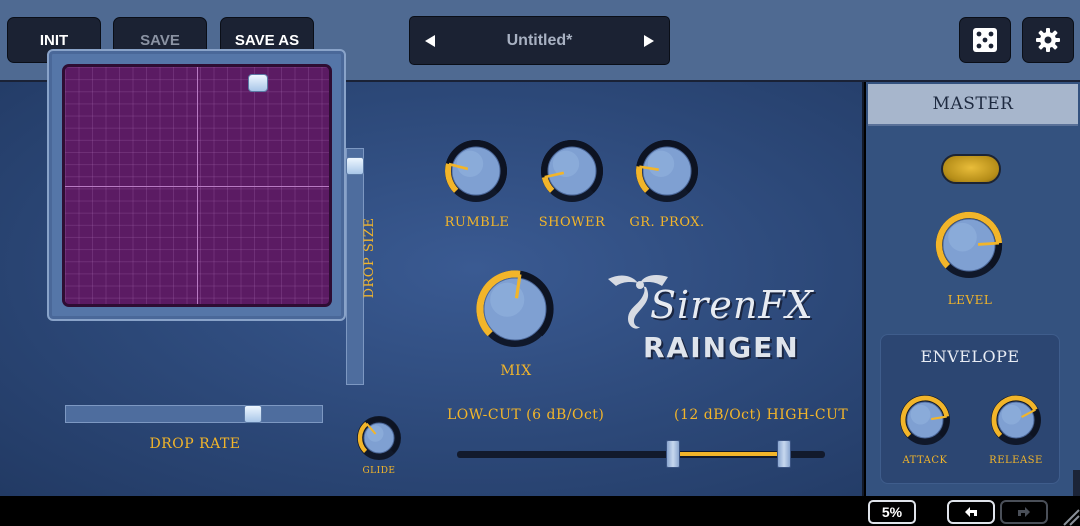 Image resolution: width=1080 pixels, height=526 pixels. What do you see at coordinates (526, 415) in the screenshot?
I see `low-cut-label: LOW-CUT (6 dB/Oct)` at bounding box center [526, 415].